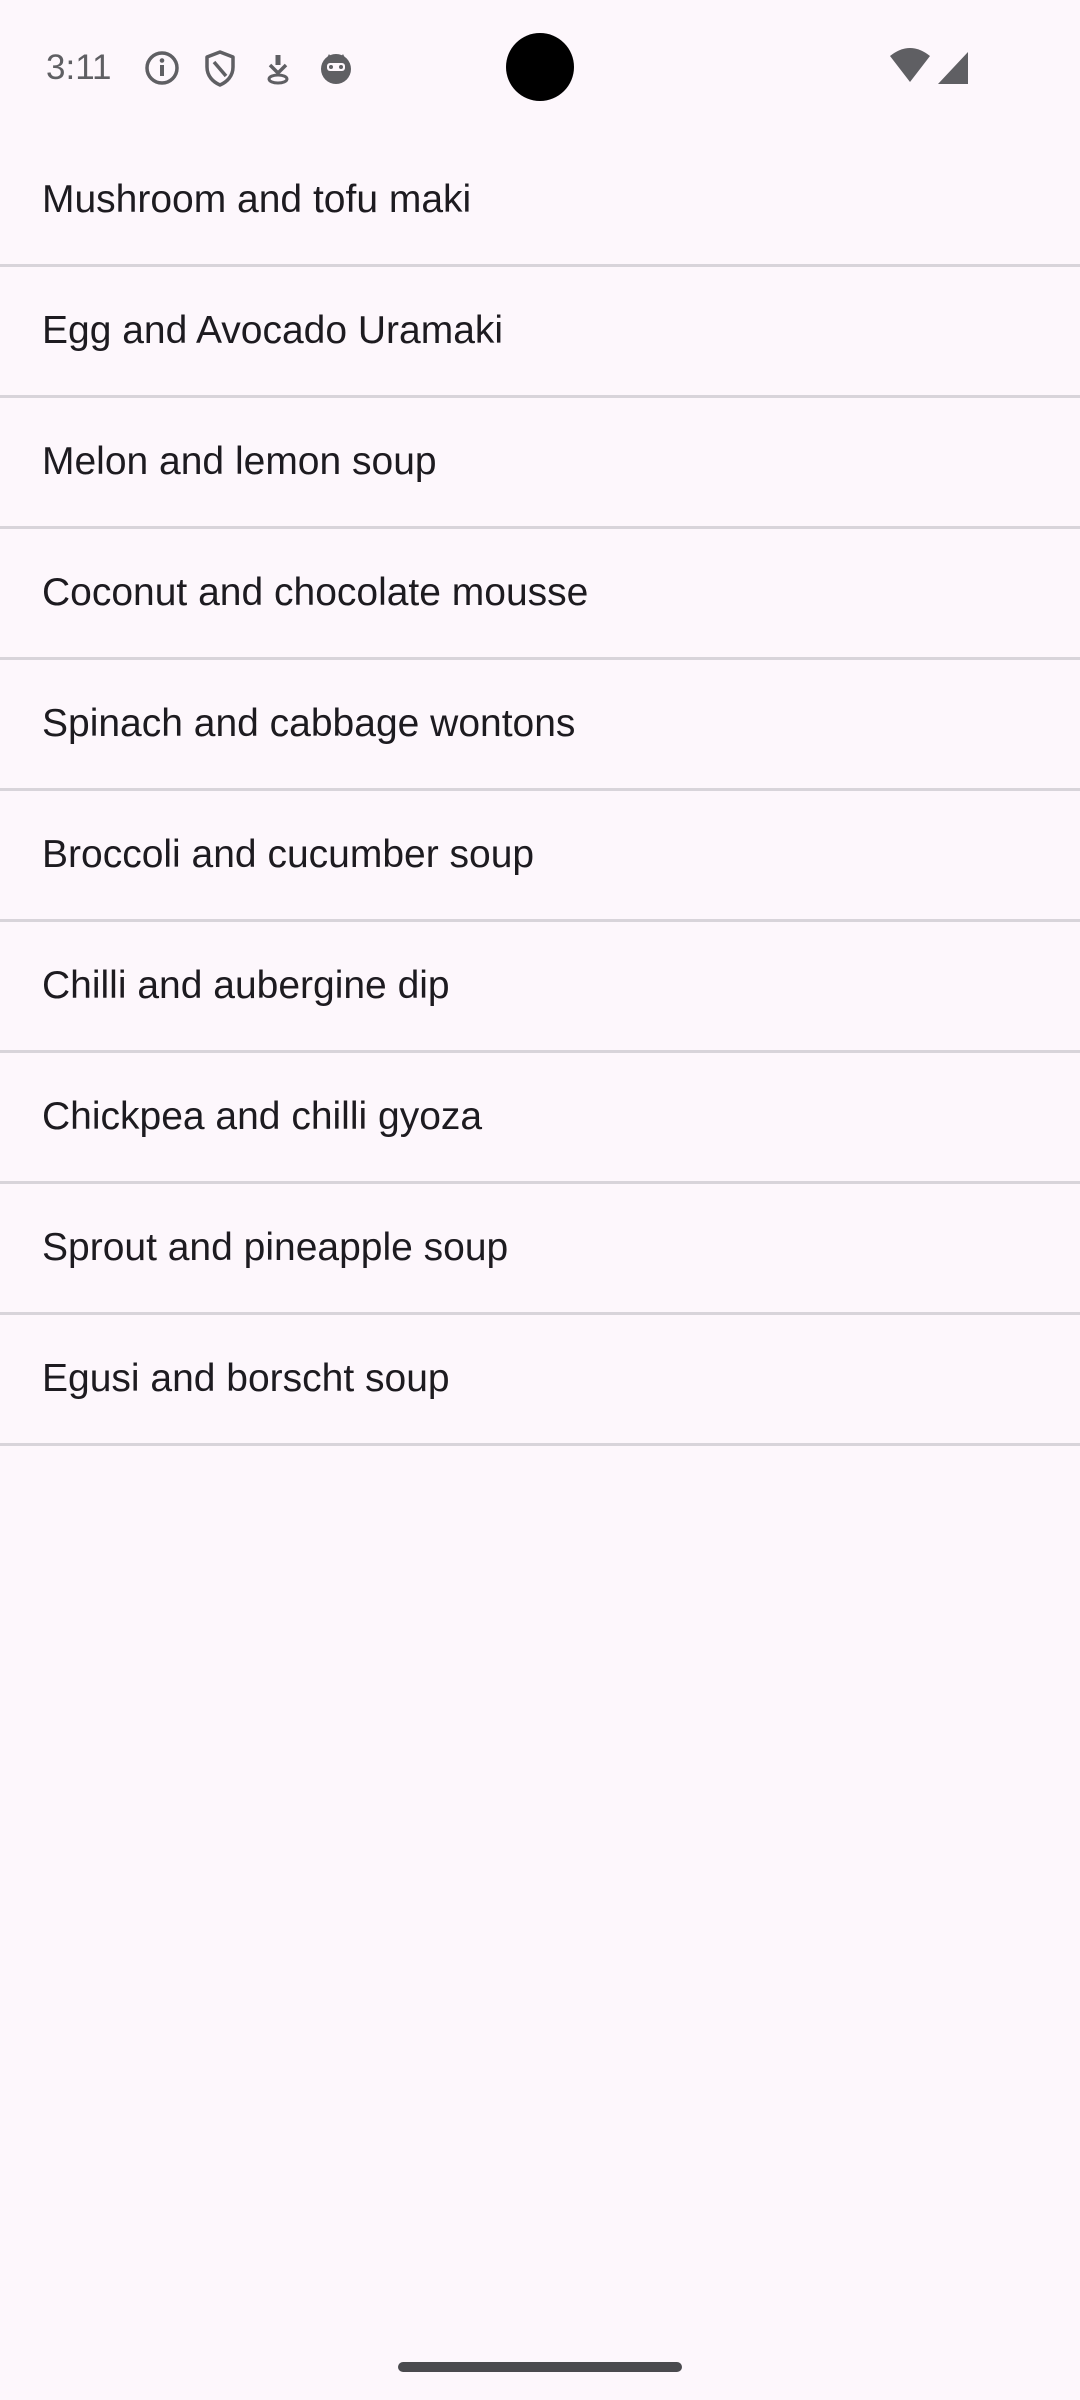 This screenshot has height=2400, width=1080. Describe the element at coordinates (273, 330) in the screenshot. I see `recipe-label: Egg and Avocado Uramaki` at that location.